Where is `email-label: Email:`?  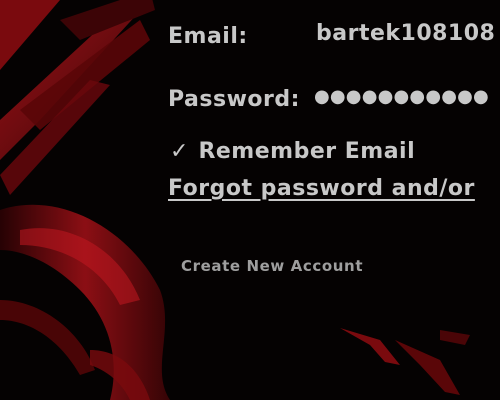 email-label: Email: is located at coordinates (208, 36).